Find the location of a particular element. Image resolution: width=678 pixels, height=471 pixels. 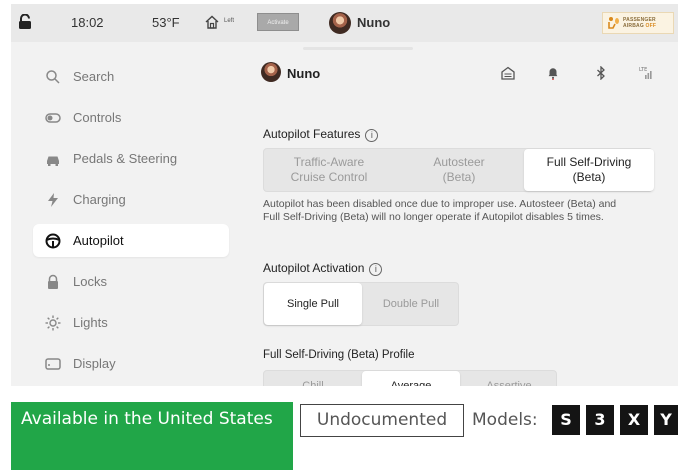

sidebar-item-label: Pedals & Steering is located at coordinates (125, 158).